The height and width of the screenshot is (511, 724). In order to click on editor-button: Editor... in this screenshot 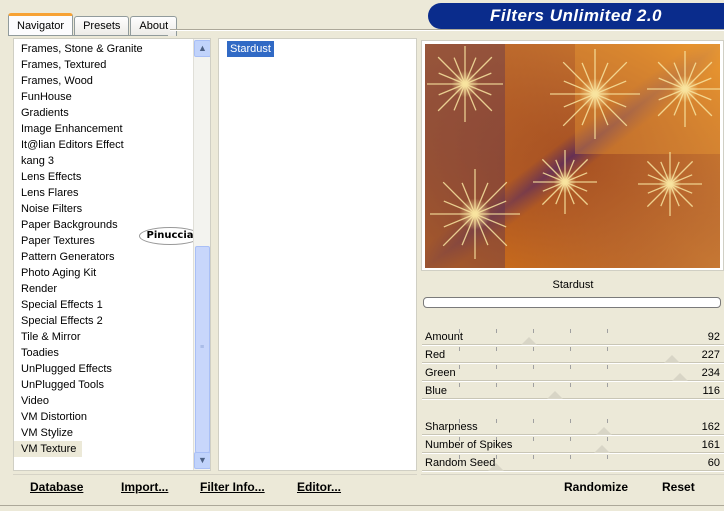, I will do `click(319, 487)`.